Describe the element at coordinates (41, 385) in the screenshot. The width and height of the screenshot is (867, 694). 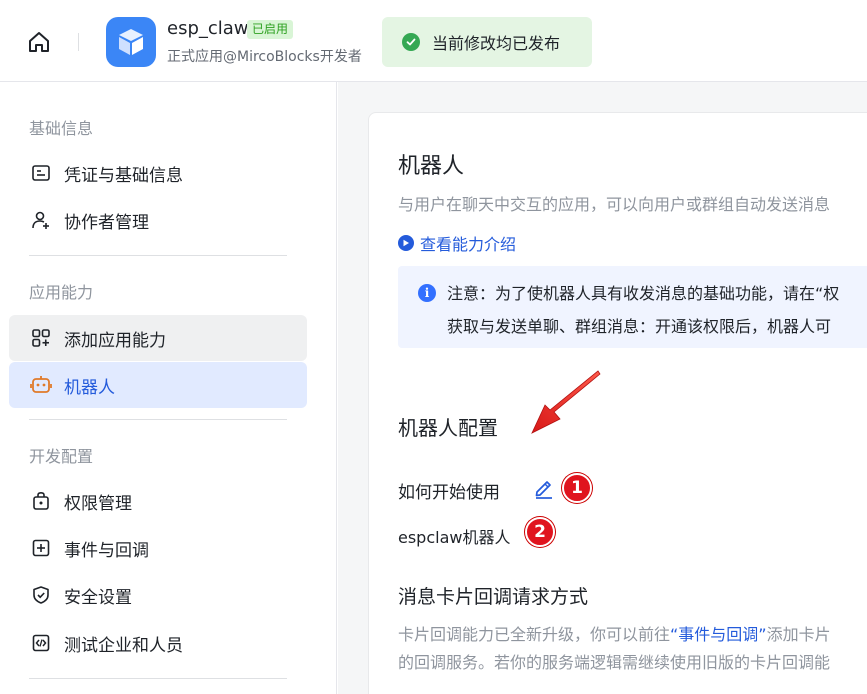
I see `robot-icon` at that location.